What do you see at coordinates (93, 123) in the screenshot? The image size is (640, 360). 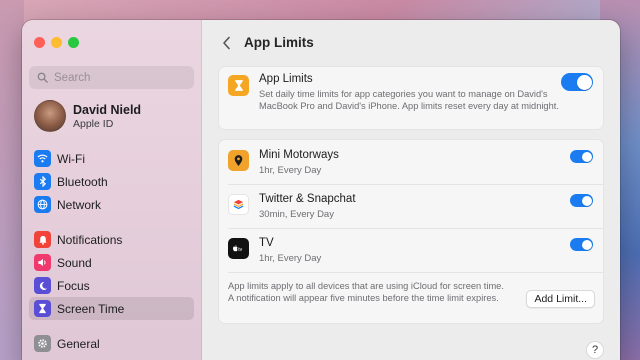 I see `profile-subtitle: Apple ID` at bounding box center [93, 123].